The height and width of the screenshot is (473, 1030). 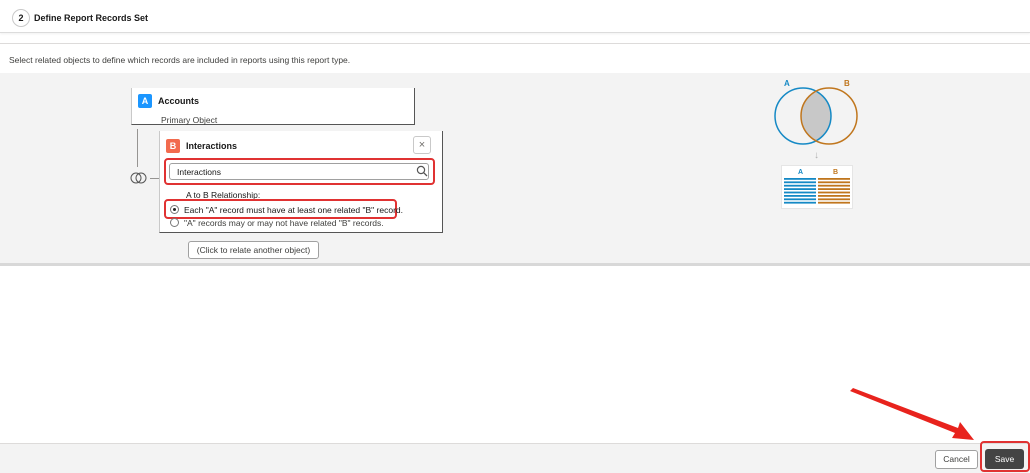 I want to click on step-title: Define Report Records Set, so click(x=91, y=18).